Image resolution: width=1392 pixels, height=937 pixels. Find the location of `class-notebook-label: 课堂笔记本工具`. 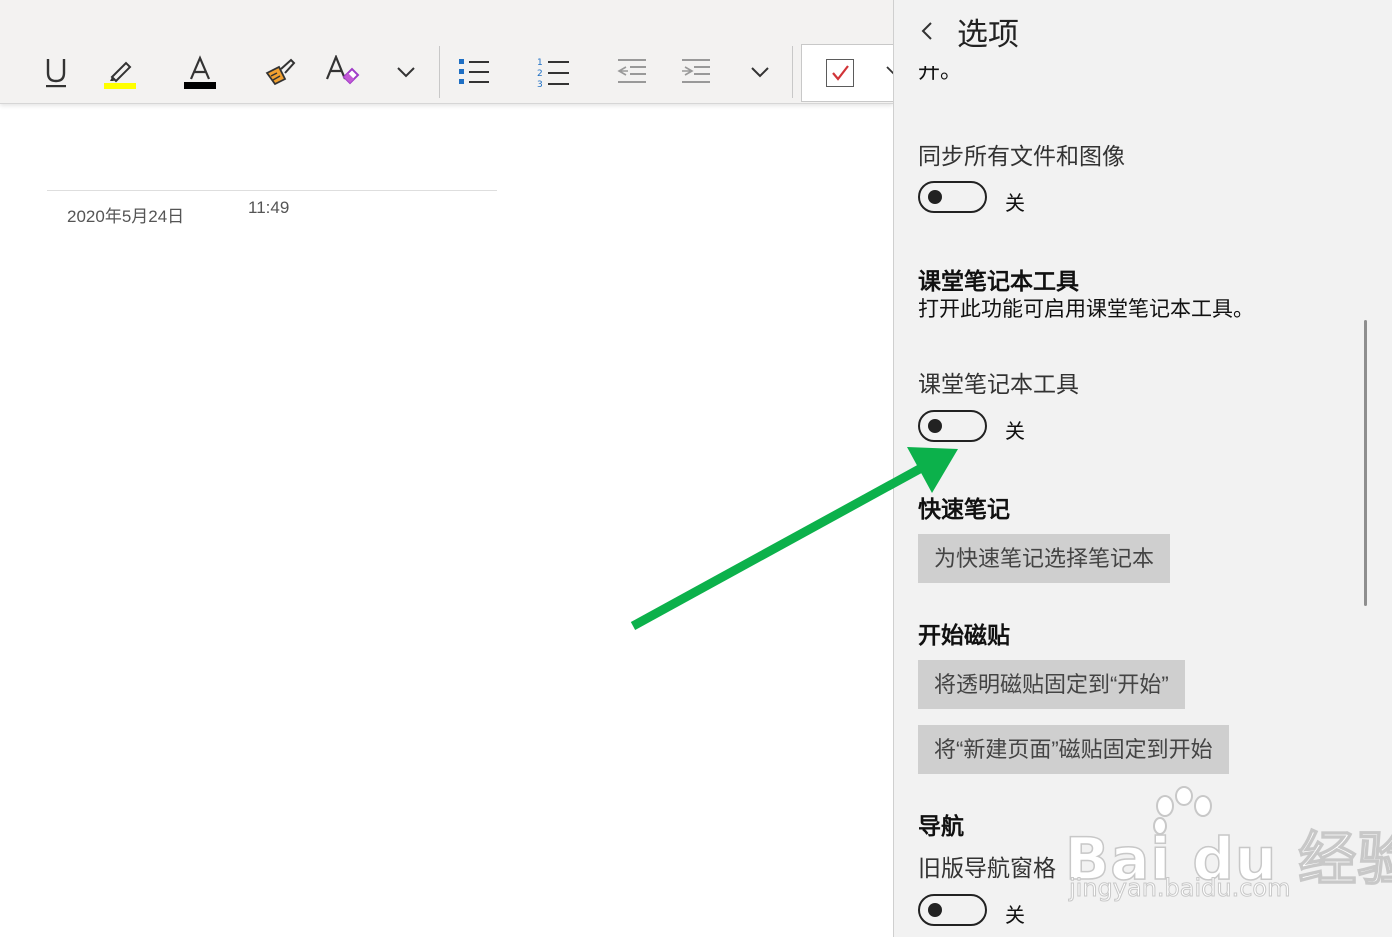

class-notebook-label: 课堂笔记本工具 is located at coordinates (998, 384).